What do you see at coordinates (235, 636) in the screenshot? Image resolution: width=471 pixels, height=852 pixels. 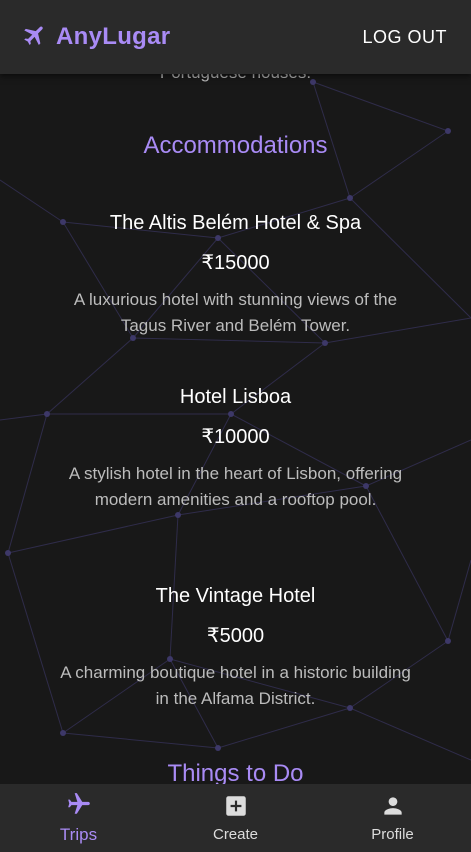 I see `accommodation-price: ₹5000` at bounding box center [235, 636].